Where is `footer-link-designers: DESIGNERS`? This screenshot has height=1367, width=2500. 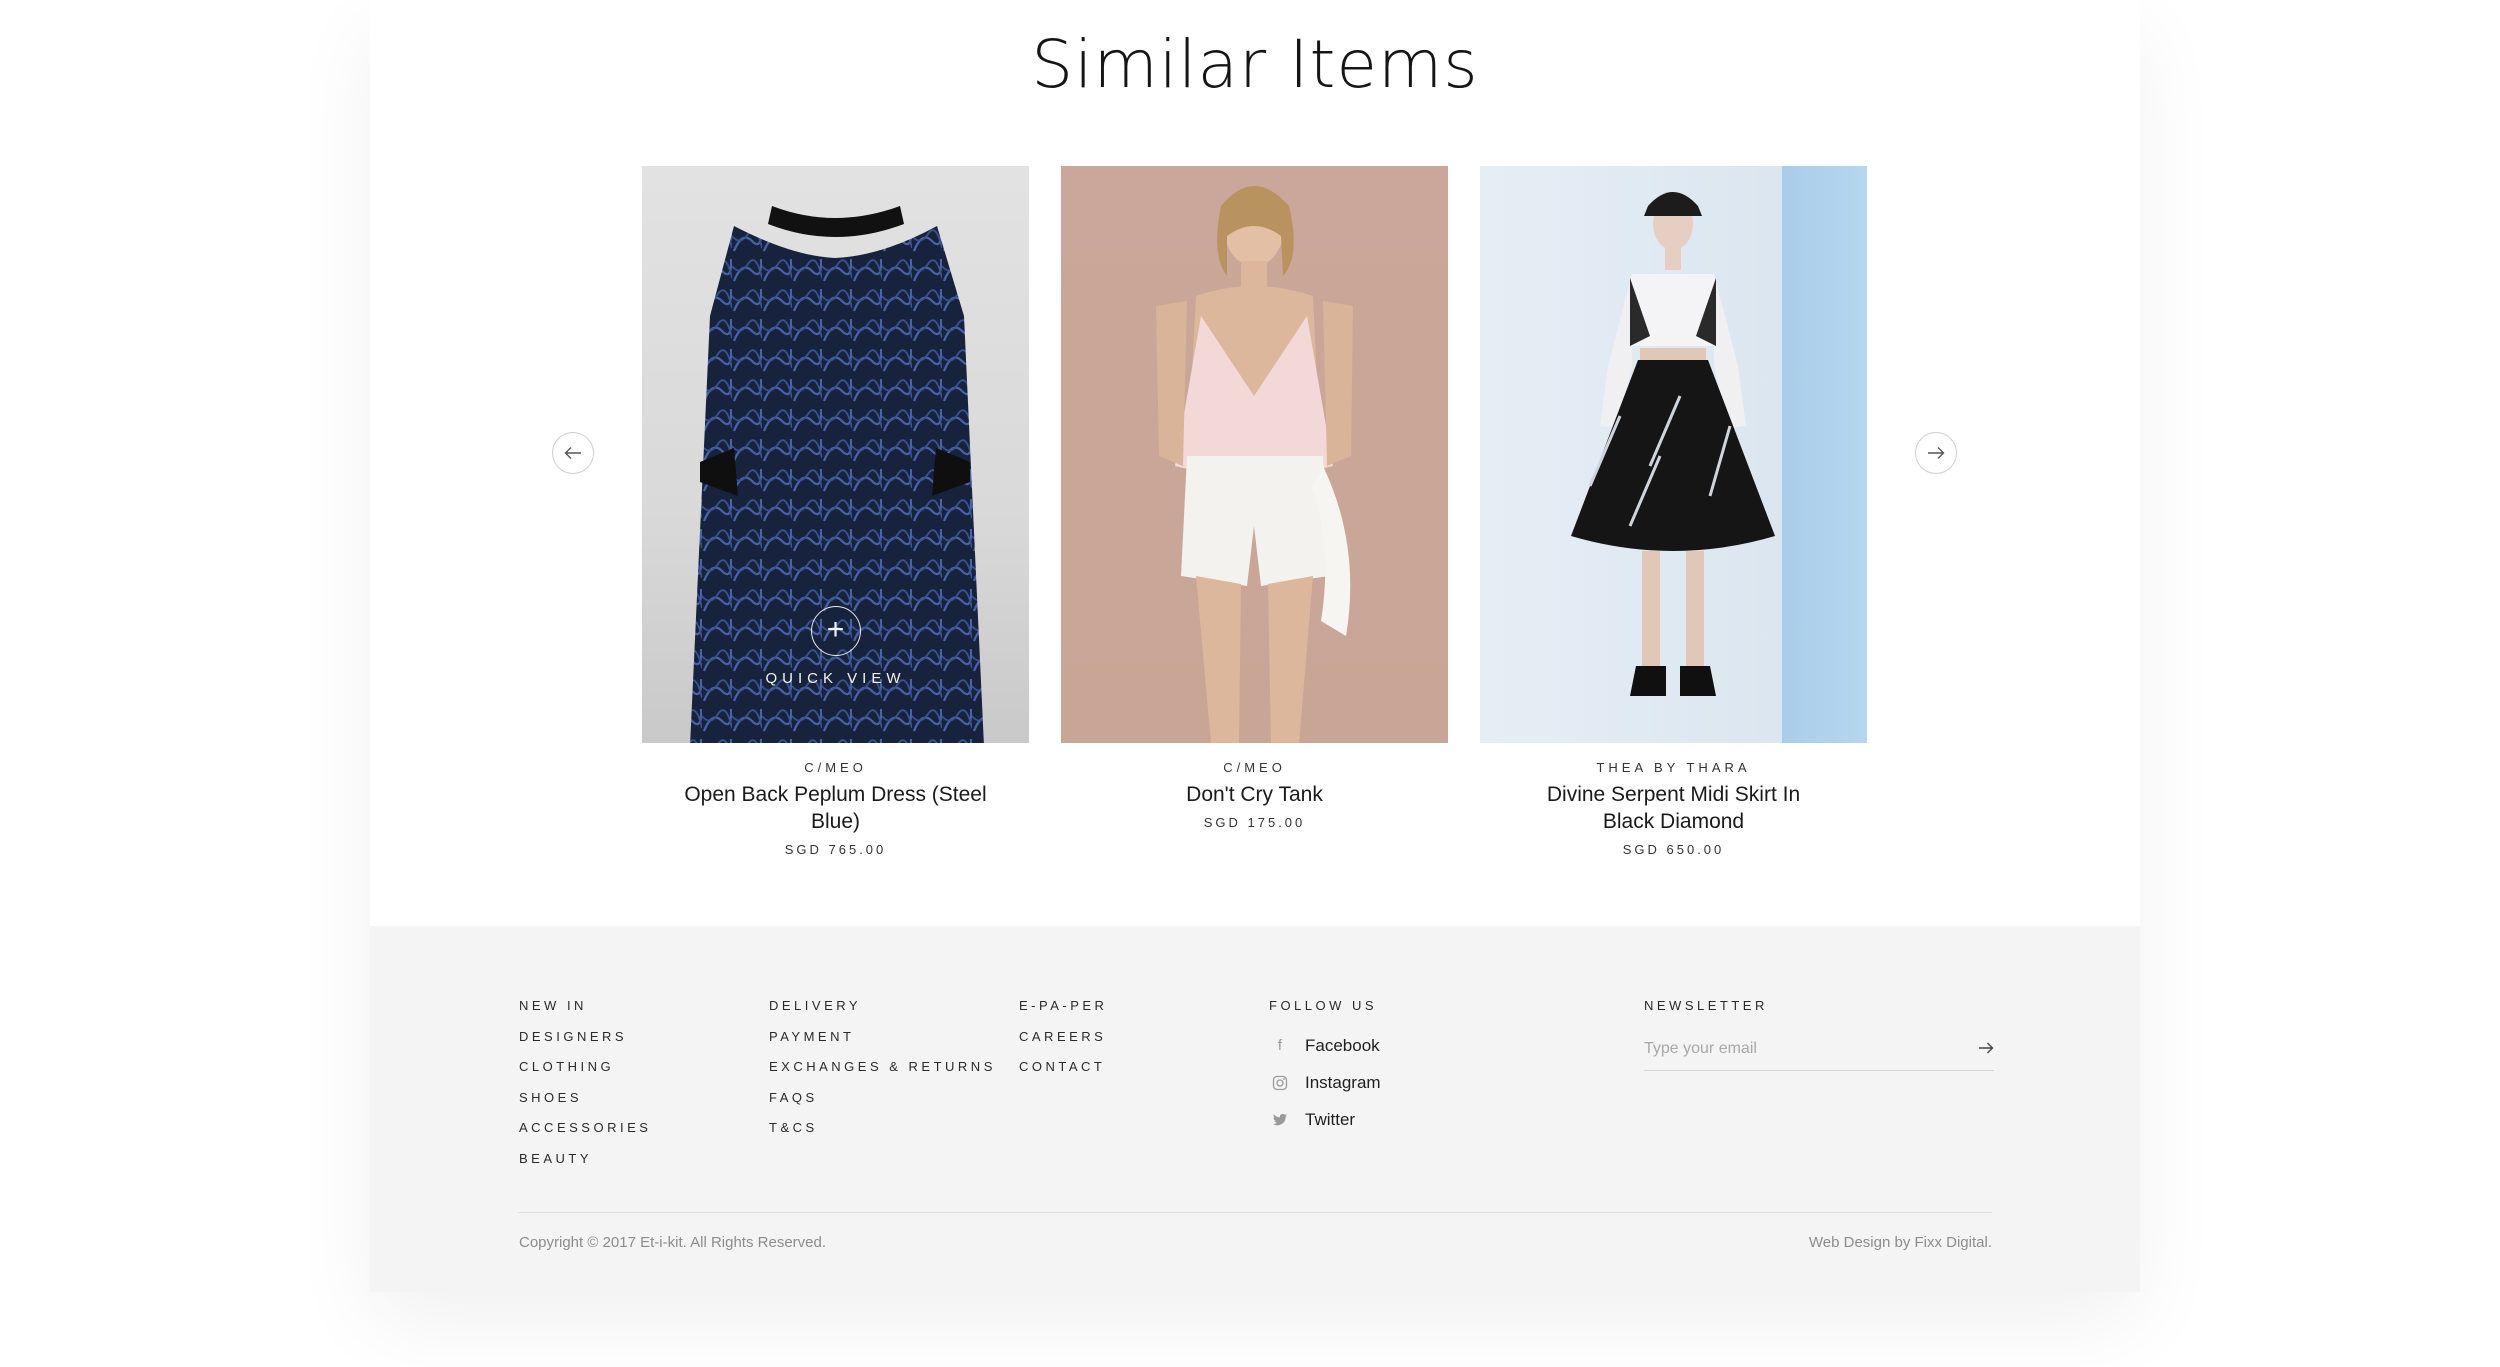
footer-link-designers: DESIGNERS is located at coordinates (585, 1044).